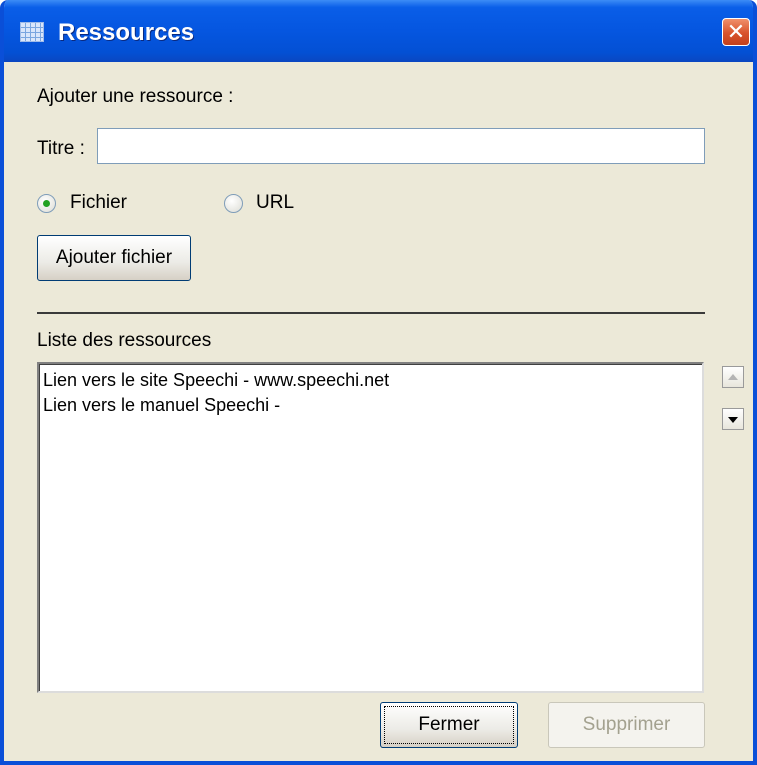 Image resolution: width=757 pixels, height=765 pixels. Describe the element at coordinates (135, 96) in the screenshot. I see `add-resource-heading: Ajouter une ressource :` at that location.